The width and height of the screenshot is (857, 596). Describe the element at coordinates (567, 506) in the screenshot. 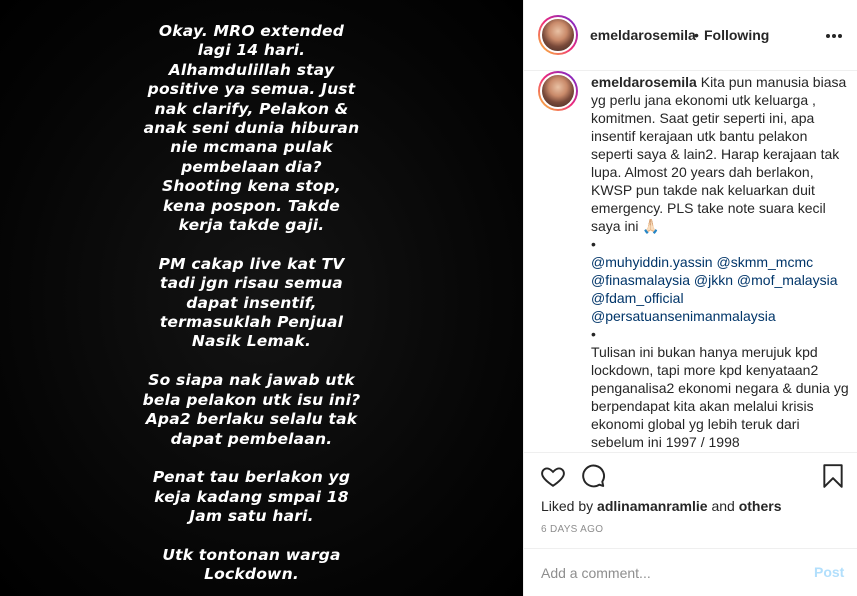

I see `liked-by-prefix: Liked by` at that location.